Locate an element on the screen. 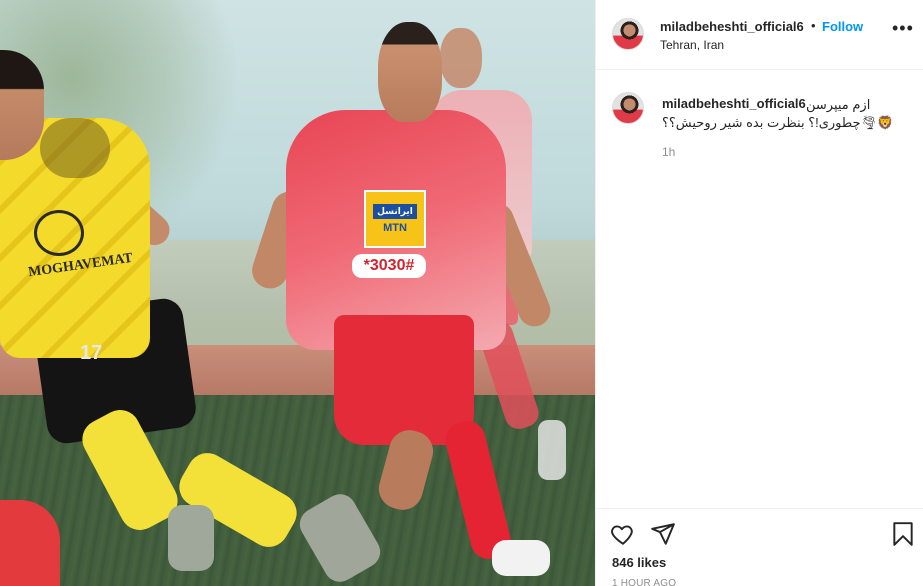 Image resolution: width=923 pixels, height=586 pixels. bookmark-icon is located at coordinates (903, 534).